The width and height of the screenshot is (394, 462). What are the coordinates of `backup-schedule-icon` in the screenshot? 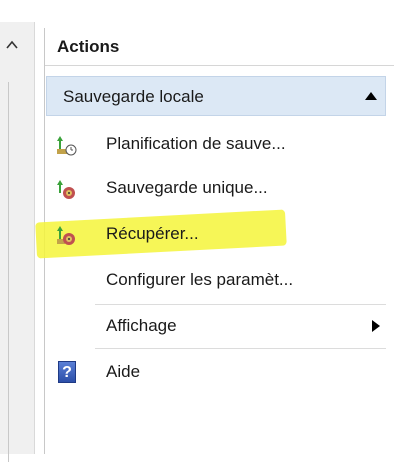 It's located at (67, 146).